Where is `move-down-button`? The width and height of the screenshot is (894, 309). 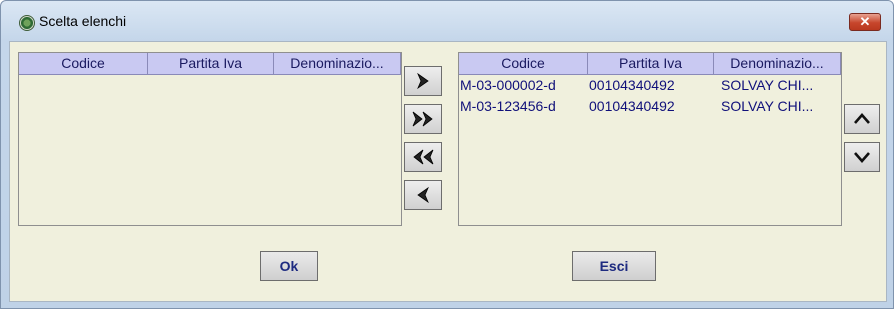 move-down-button is located at coordinates (862, 157).